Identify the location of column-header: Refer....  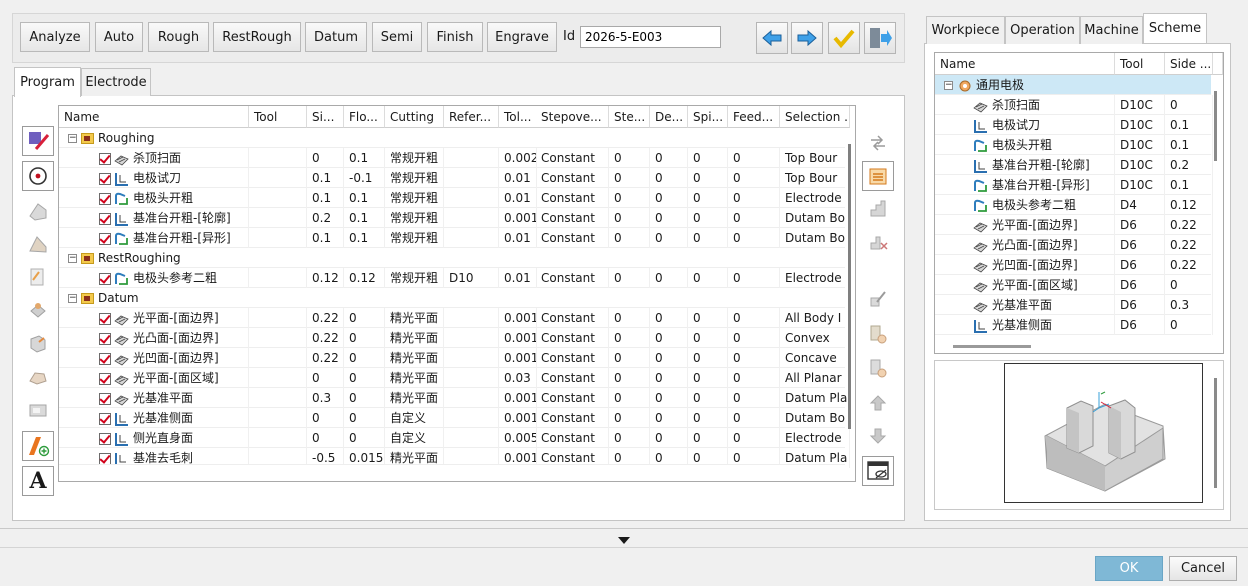
(471, 117).